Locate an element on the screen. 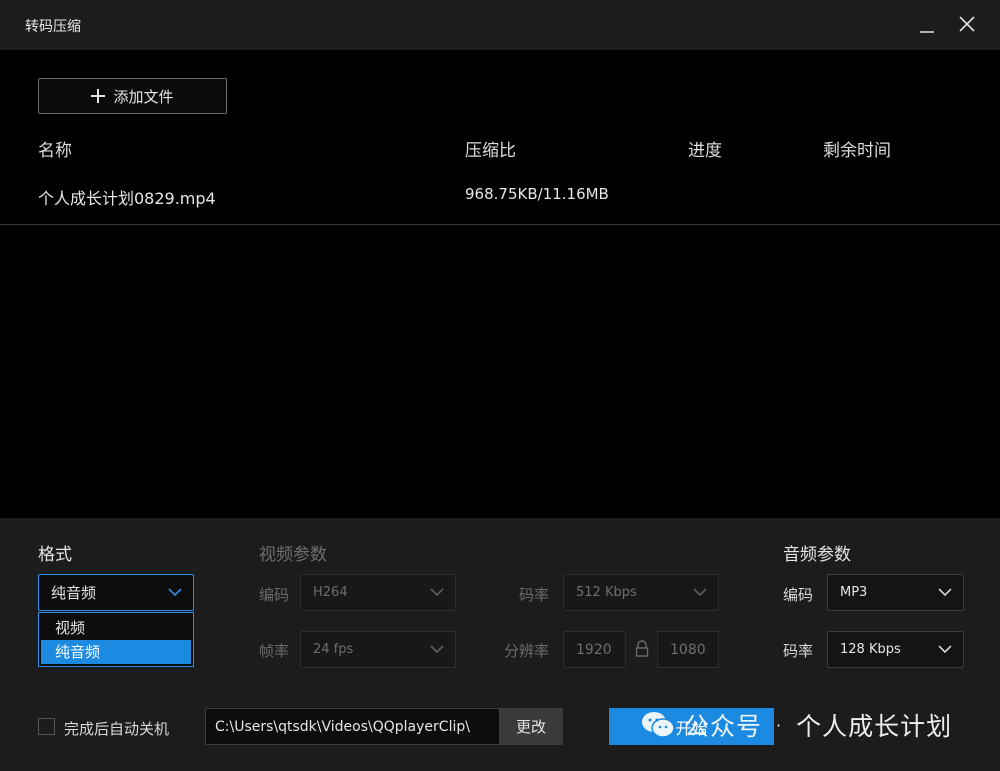 The height and width of the screenshot is (771, 1000). audio-bitrate-select: 128 Kbps is located at coordinates (895, 649).